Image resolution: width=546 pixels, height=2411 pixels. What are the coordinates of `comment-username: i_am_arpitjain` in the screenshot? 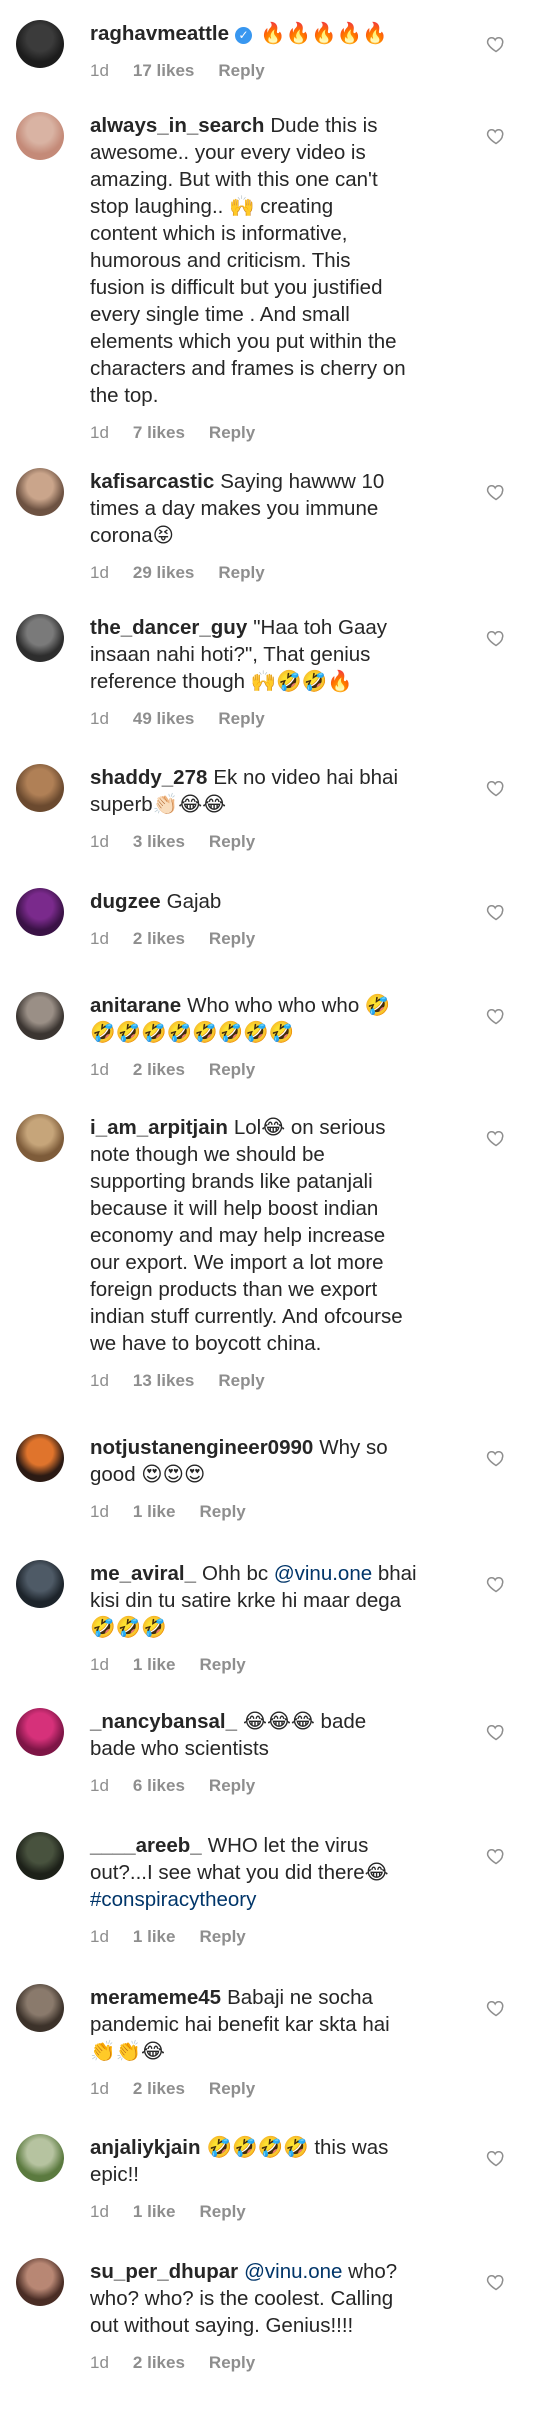 It's located at (159, 1127).